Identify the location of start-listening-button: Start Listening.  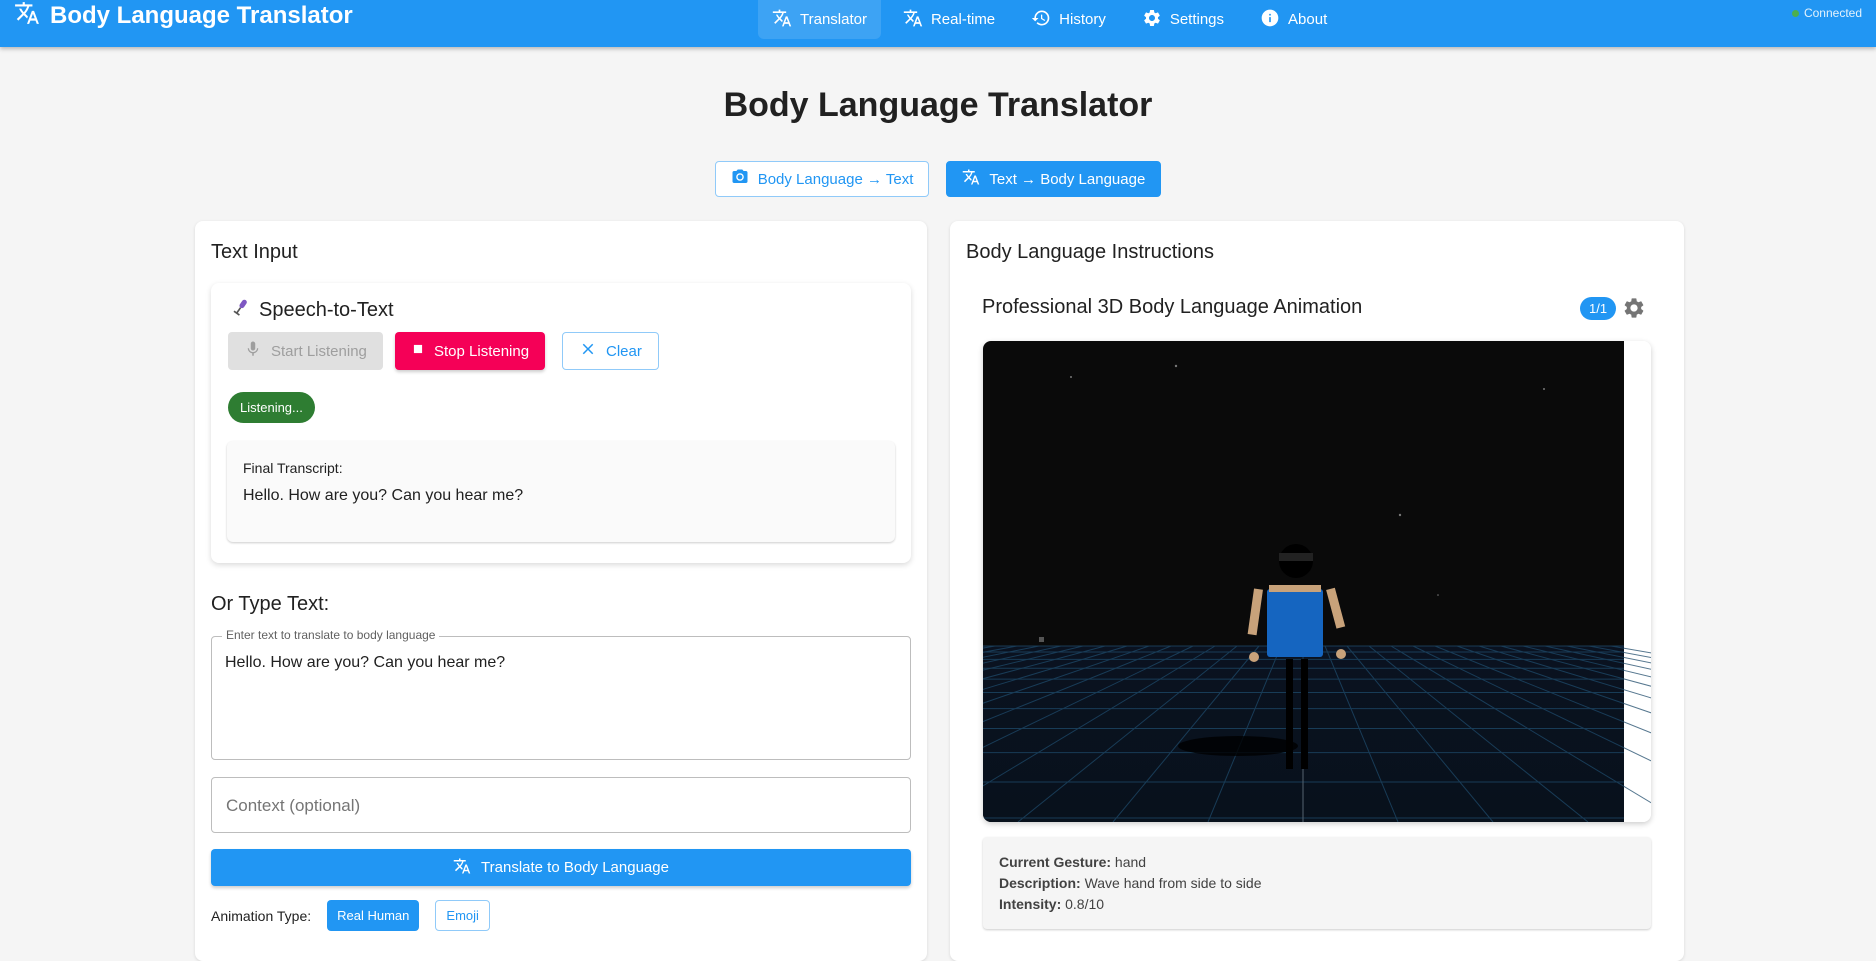
(305, 351).